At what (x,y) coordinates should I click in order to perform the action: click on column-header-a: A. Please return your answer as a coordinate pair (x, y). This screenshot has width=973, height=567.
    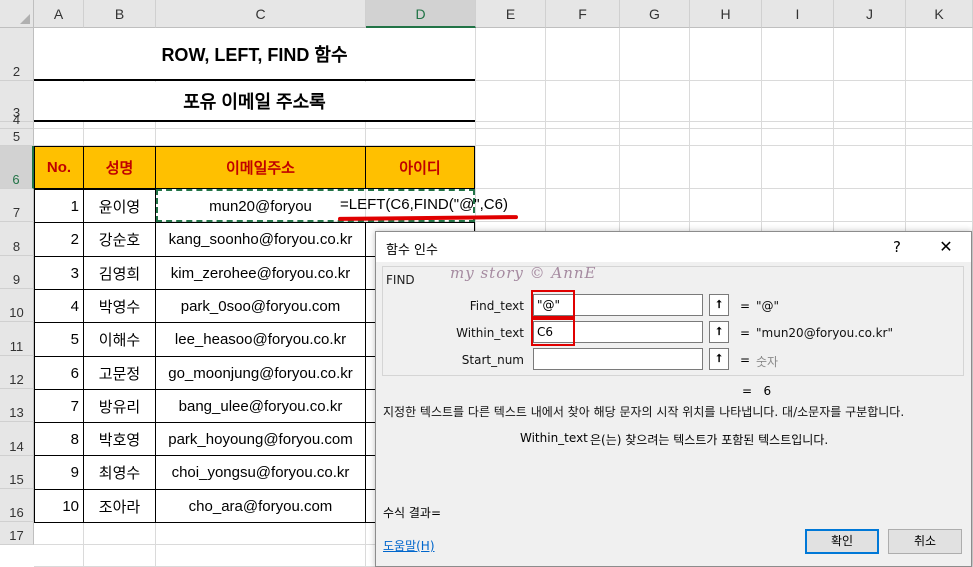
    Looking at the image, I should click on (59, 14).